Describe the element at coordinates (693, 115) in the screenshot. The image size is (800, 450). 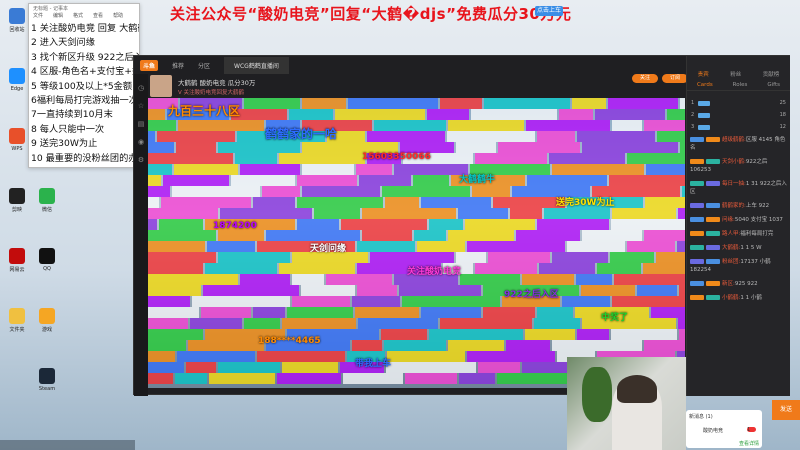
I see `rank-number: 2` at that location.